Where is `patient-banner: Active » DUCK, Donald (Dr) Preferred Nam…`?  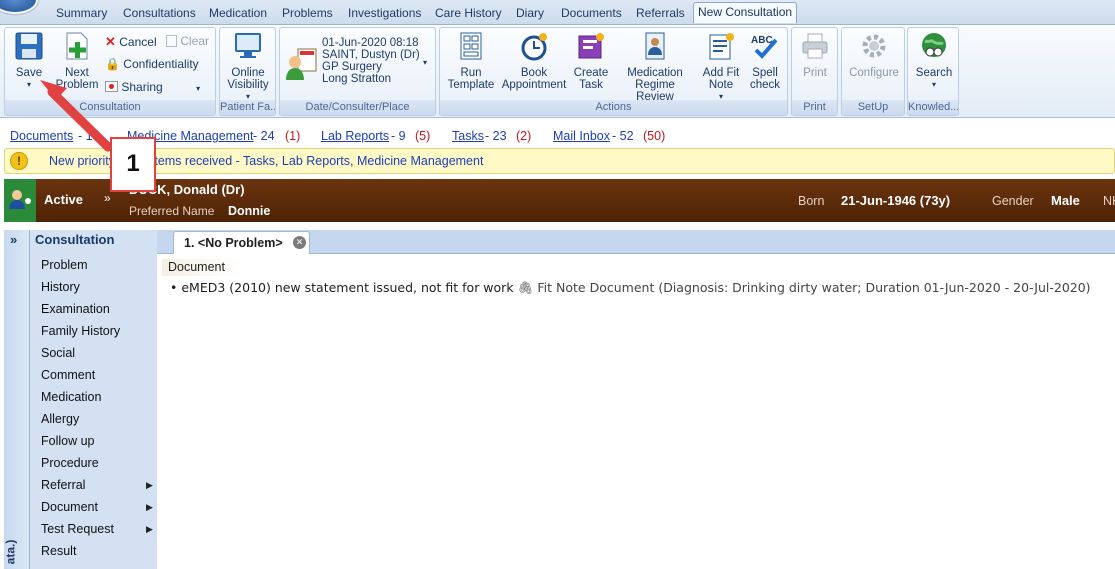 patient-banner: Active » DUCK, Donald (Dr) Preferred Nam… is located at coordinates (559, 200).